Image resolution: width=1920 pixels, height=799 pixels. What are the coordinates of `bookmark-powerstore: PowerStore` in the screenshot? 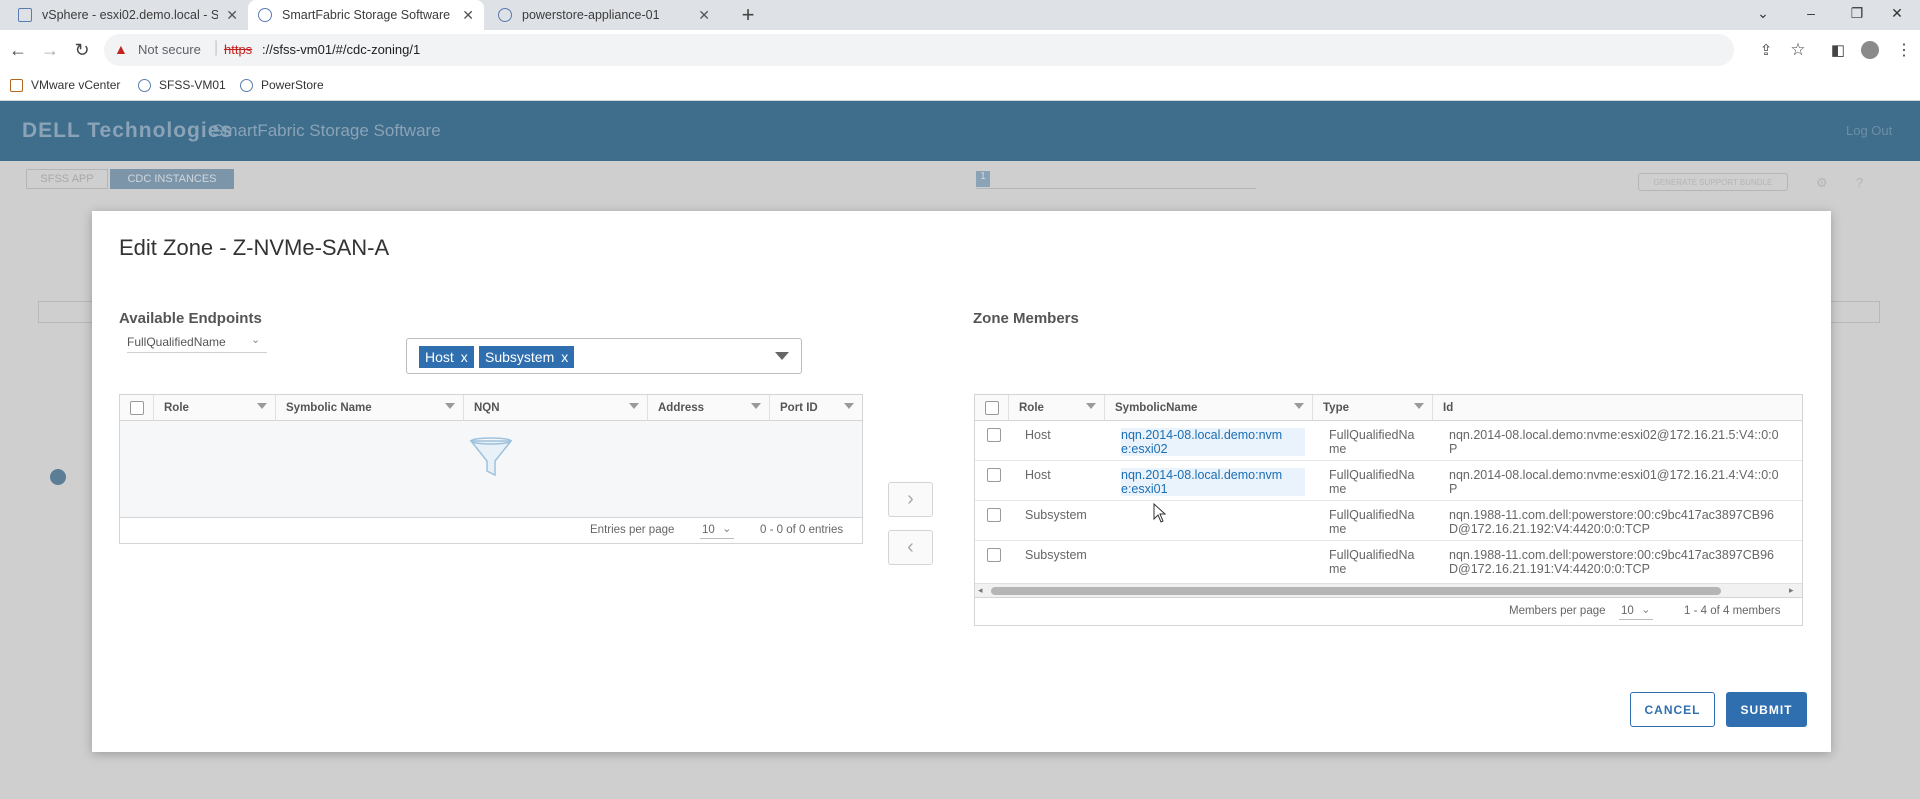 It's located at (282, 85).